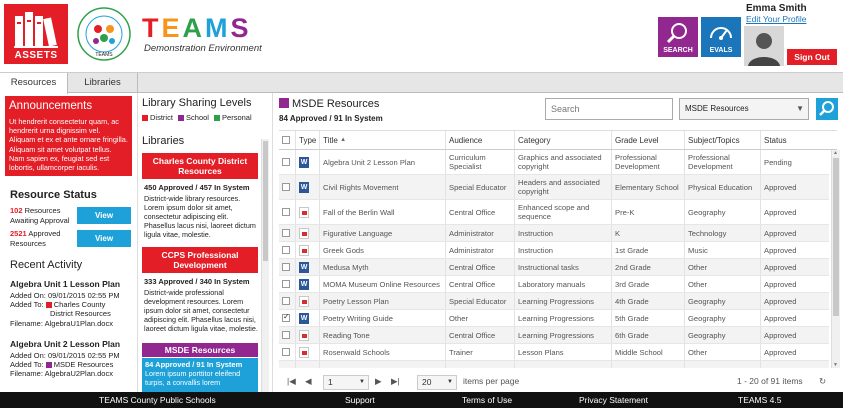 The width and height of the screenshot is (843, 408). Describe the element at coordinates (382, 187) in the screenshot. I see `cell-title: Civil Rights Movement` at that location.